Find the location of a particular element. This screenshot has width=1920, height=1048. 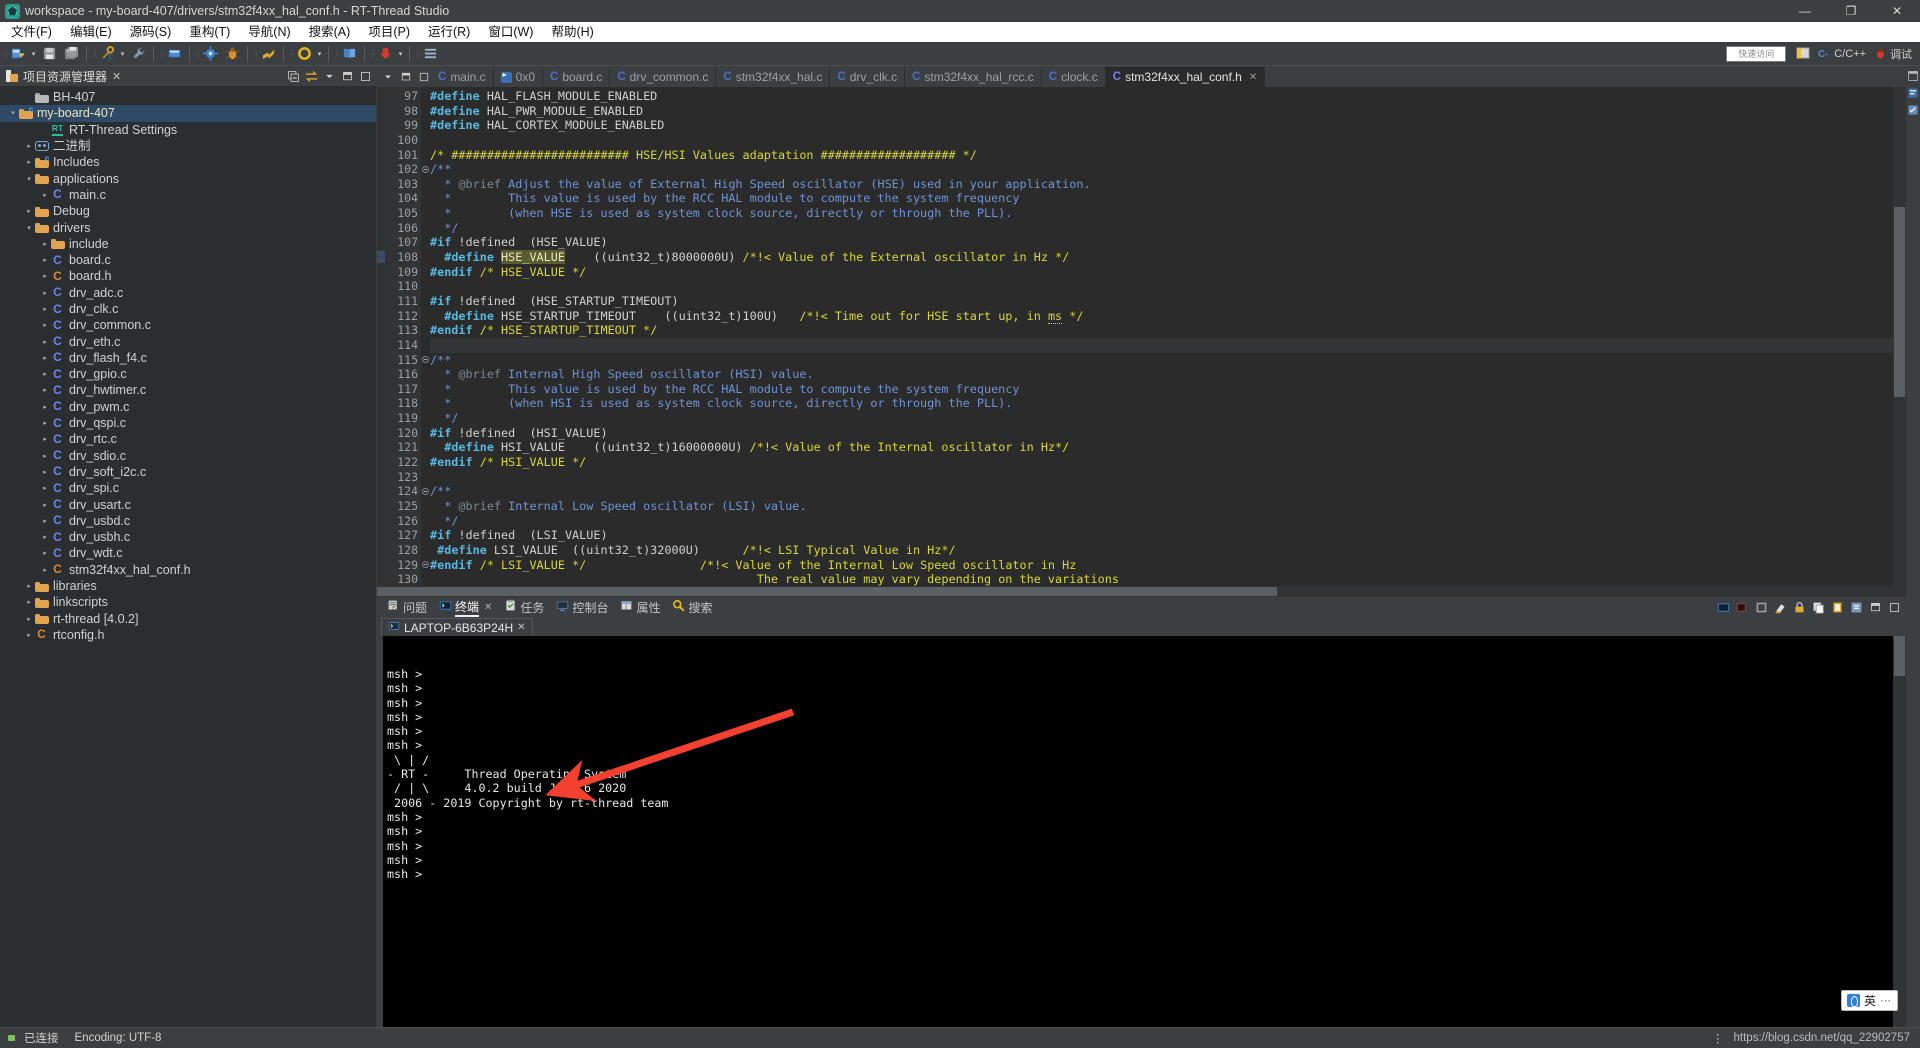

menu-window: 窗口(W) is located at coordinates (510, 32).